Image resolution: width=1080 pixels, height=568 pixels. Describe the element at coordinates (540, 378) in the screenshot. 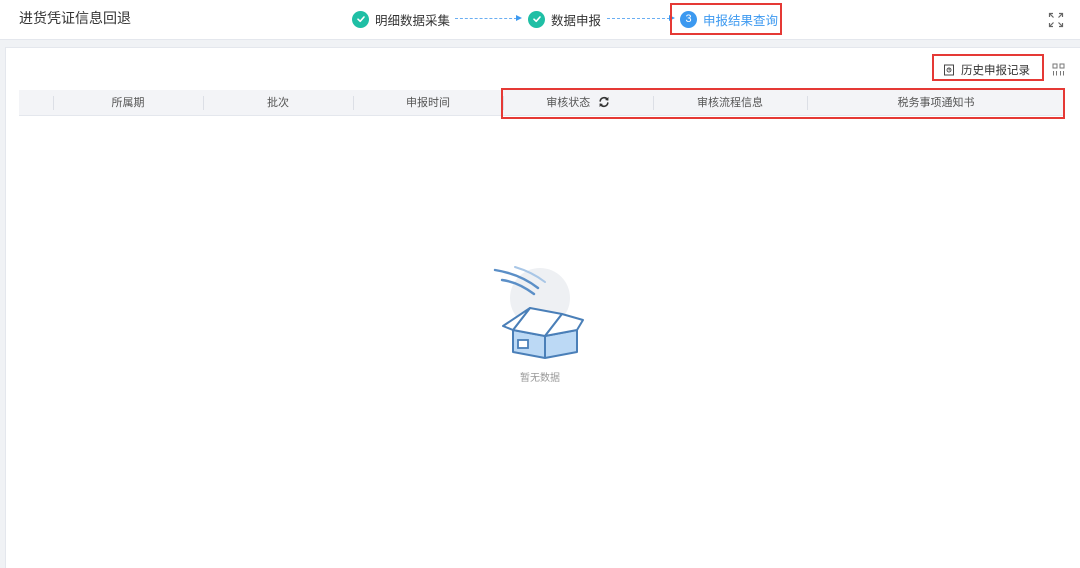

I see `empty-state-text: 暂无数据` at that location.